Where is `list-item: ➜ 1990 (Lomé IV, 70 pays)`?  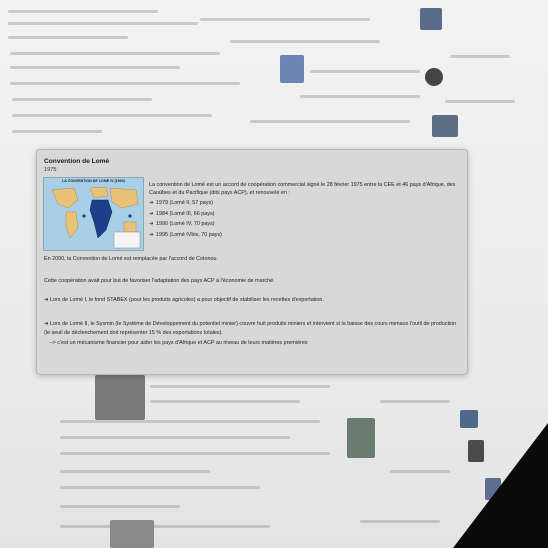
list-item: ➜ 1990 (Lomé IV, 70 pays) is located at coordinates (182, 224).